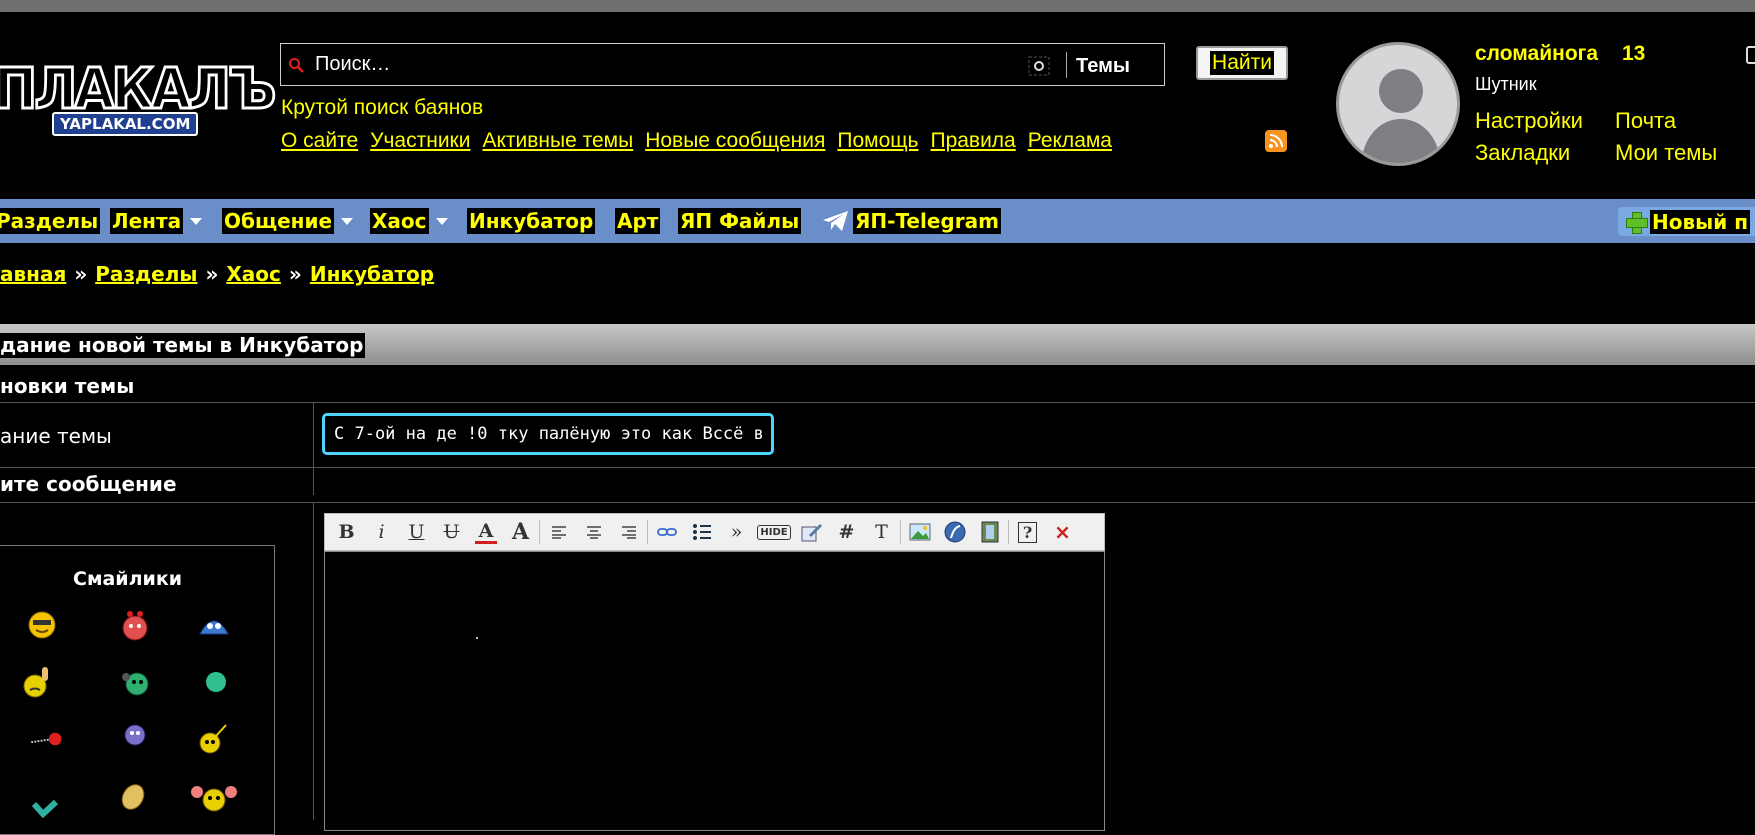 The height and width of the screenshot is (835, 1755). Describe the element at coordinates (774, 532) in the screenshot. I see `hide-icon: HIDE` at that location.